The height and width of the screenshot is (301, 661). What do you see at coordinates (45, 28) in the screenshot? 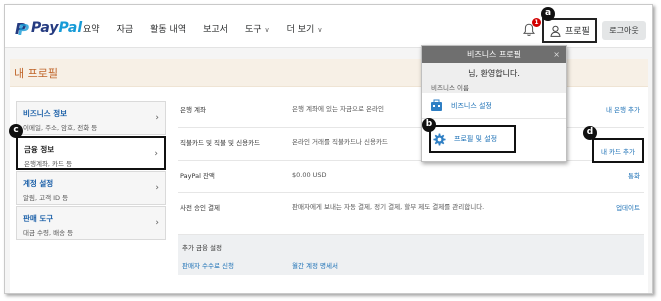
I see `brand-pay: Pay` at bounding box center [45, 28].